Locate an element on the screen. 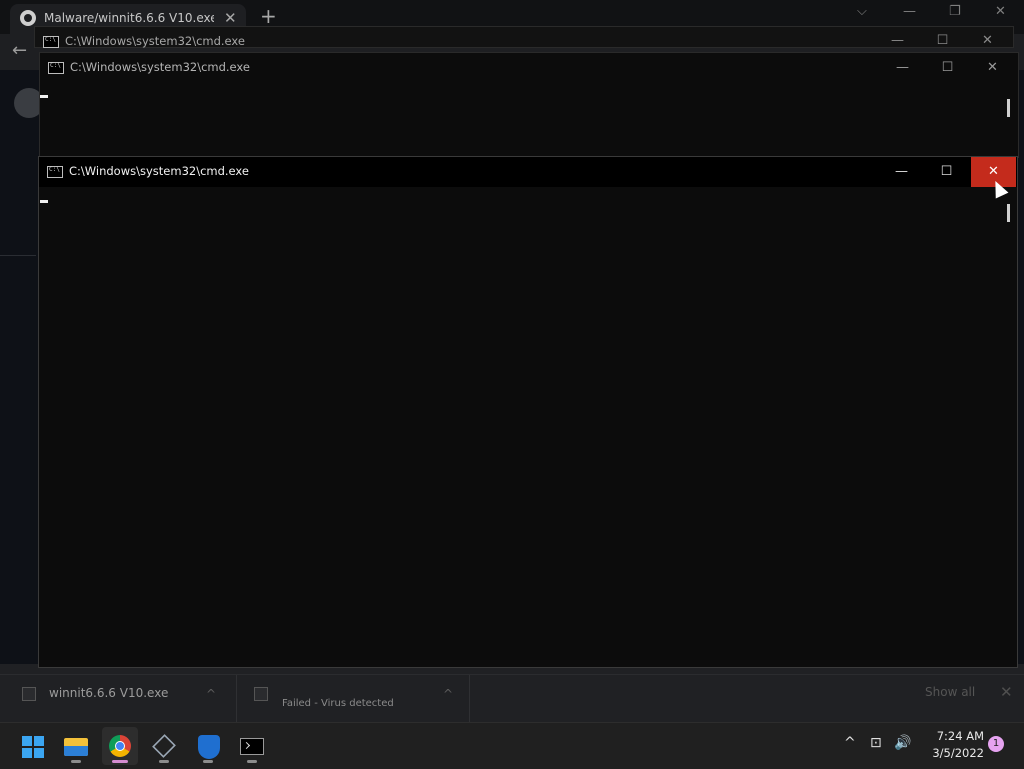 The image size is (1024, 769). download-item: Failed - Virus detected ^ is located at coordinates (353, 699).